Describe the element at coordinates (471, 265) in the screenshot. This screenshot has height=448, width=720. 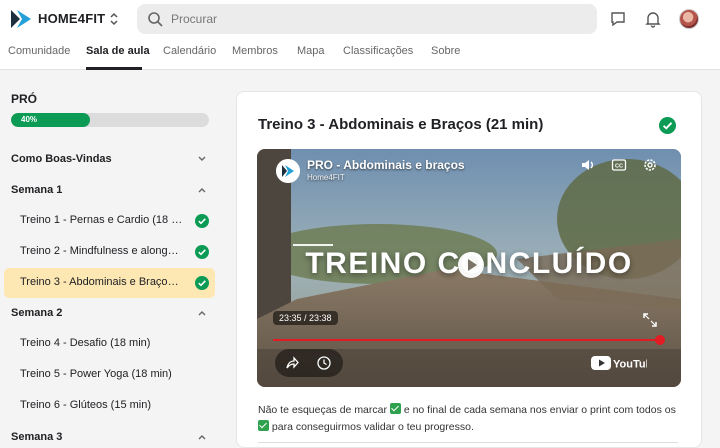
I see `play-icon` at that location.